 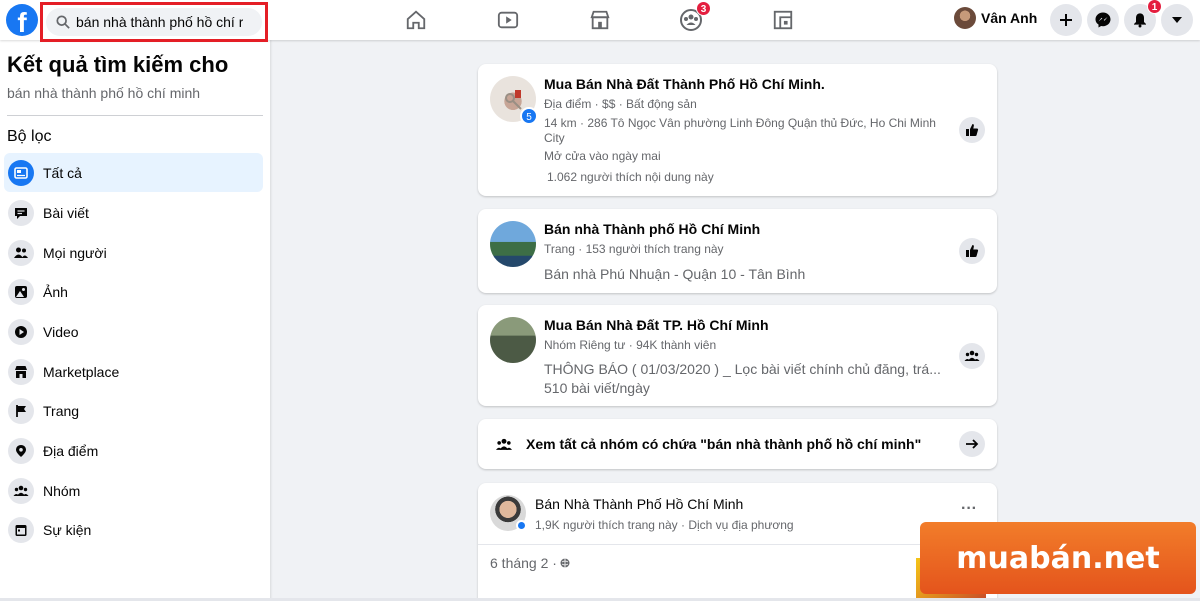 What do you see at coordinates (965, 18) in the screenshot?
I see `user-avatar` at bounding box center [965, 18].